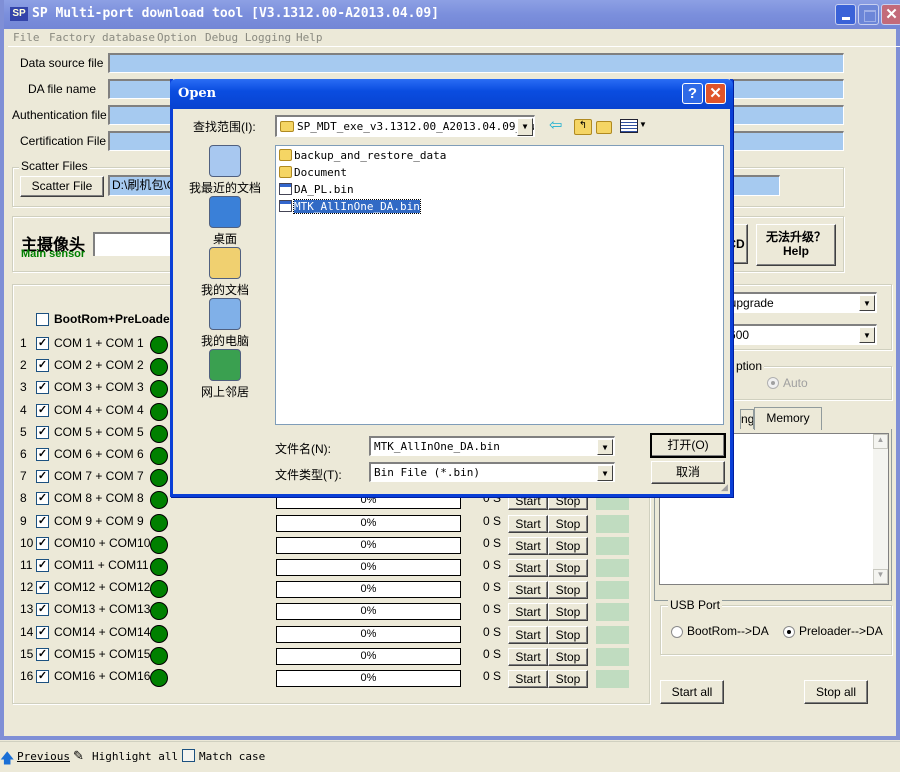 This screenshot has height=772, width=900. What do you see at coordinates (688, 445) in the screenshot?
I see `open-button: 打开(O)` at bounding box center [688, 445].